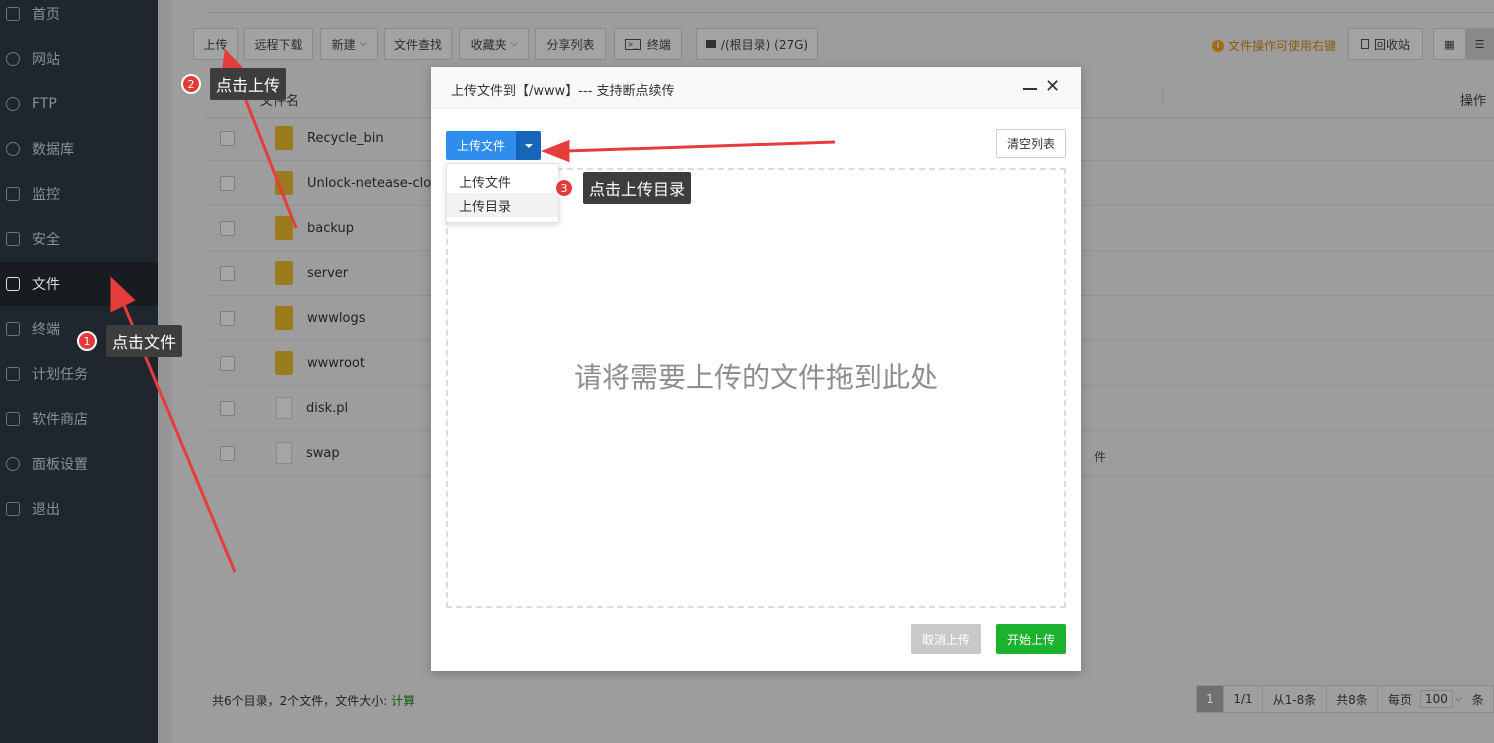 The image size is (1494, 743). Describe the element at coordinates (79, 419) in the screenshot. I see `sidebar-item-store: 软件商店` at that location.